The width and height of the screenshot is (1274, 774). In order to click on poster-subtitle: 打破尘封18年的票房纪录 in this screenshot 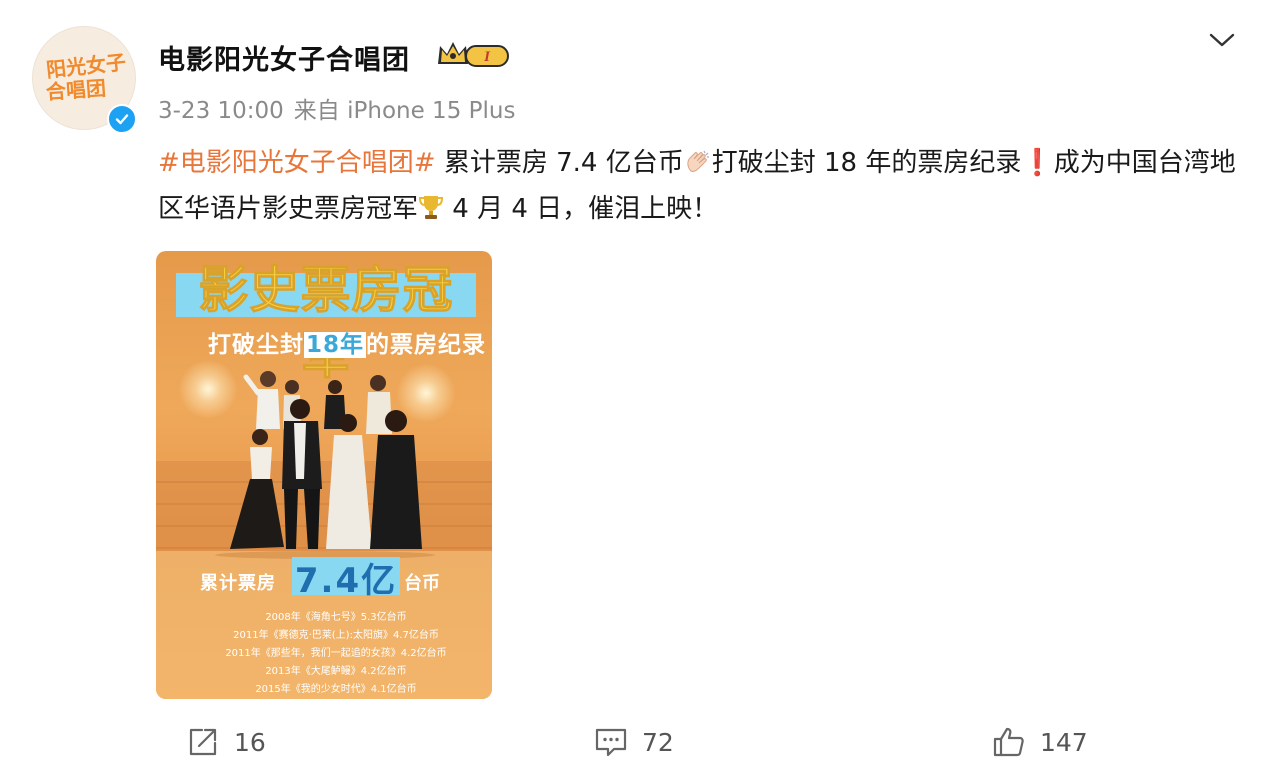, I will do `click(347, 342)`.